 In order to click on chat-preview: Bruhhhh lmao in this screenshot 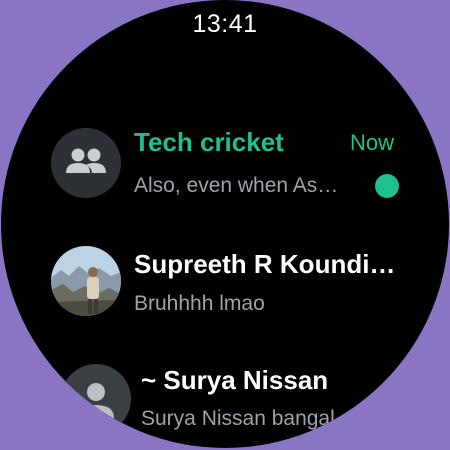, I will do `click(199, 303)`.